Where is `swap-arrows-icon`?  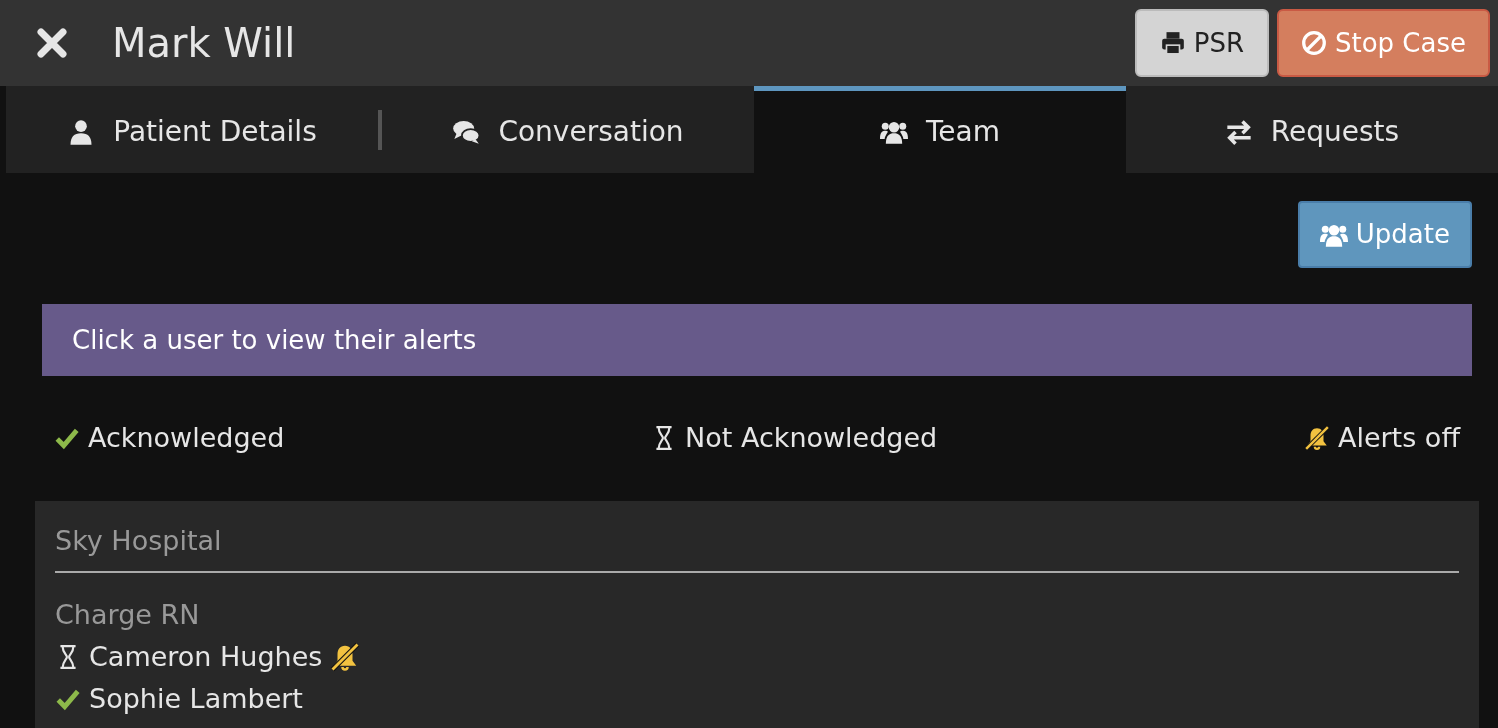
swap-arrows-icon is located at coordinates (1238, 132).